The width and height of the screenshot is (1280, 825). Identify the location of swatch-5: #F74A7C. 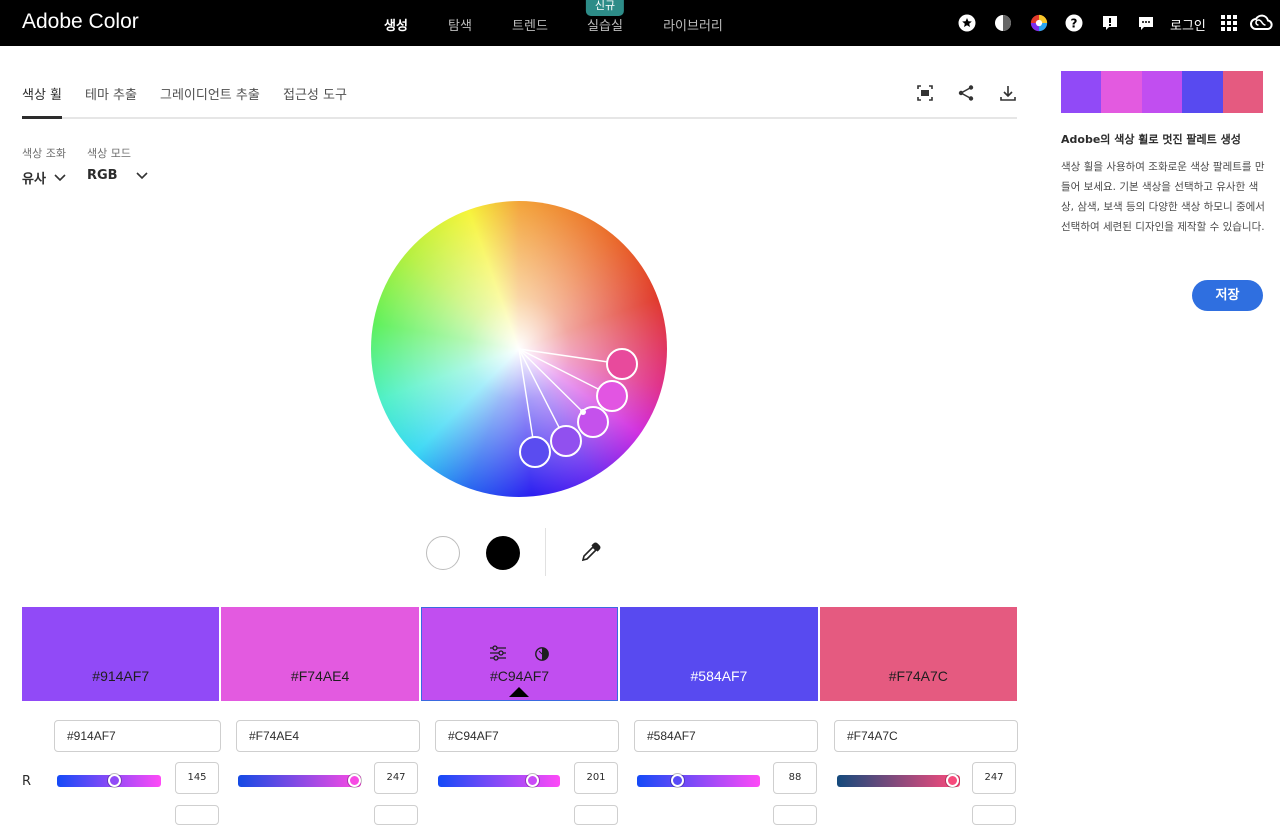
(918, 654).